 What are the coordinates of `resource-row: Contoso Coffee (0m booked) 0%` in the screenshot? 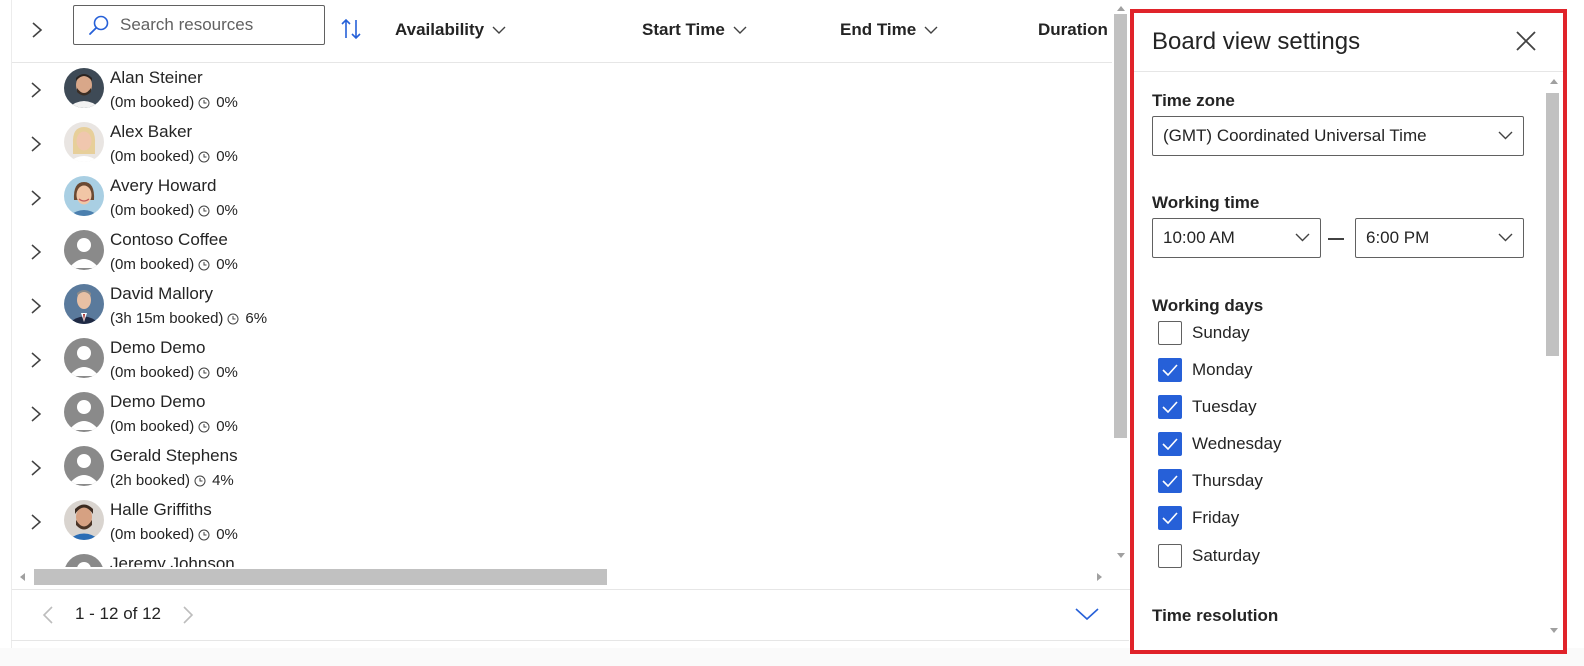 It's located at (562, 252).